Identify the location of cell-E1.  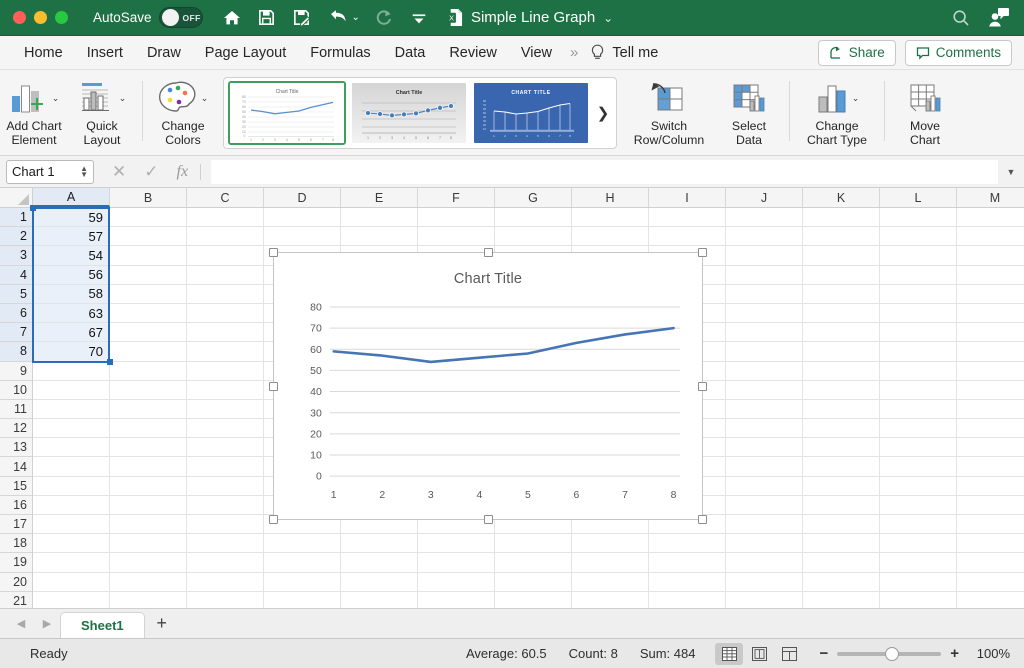
(379, 218).